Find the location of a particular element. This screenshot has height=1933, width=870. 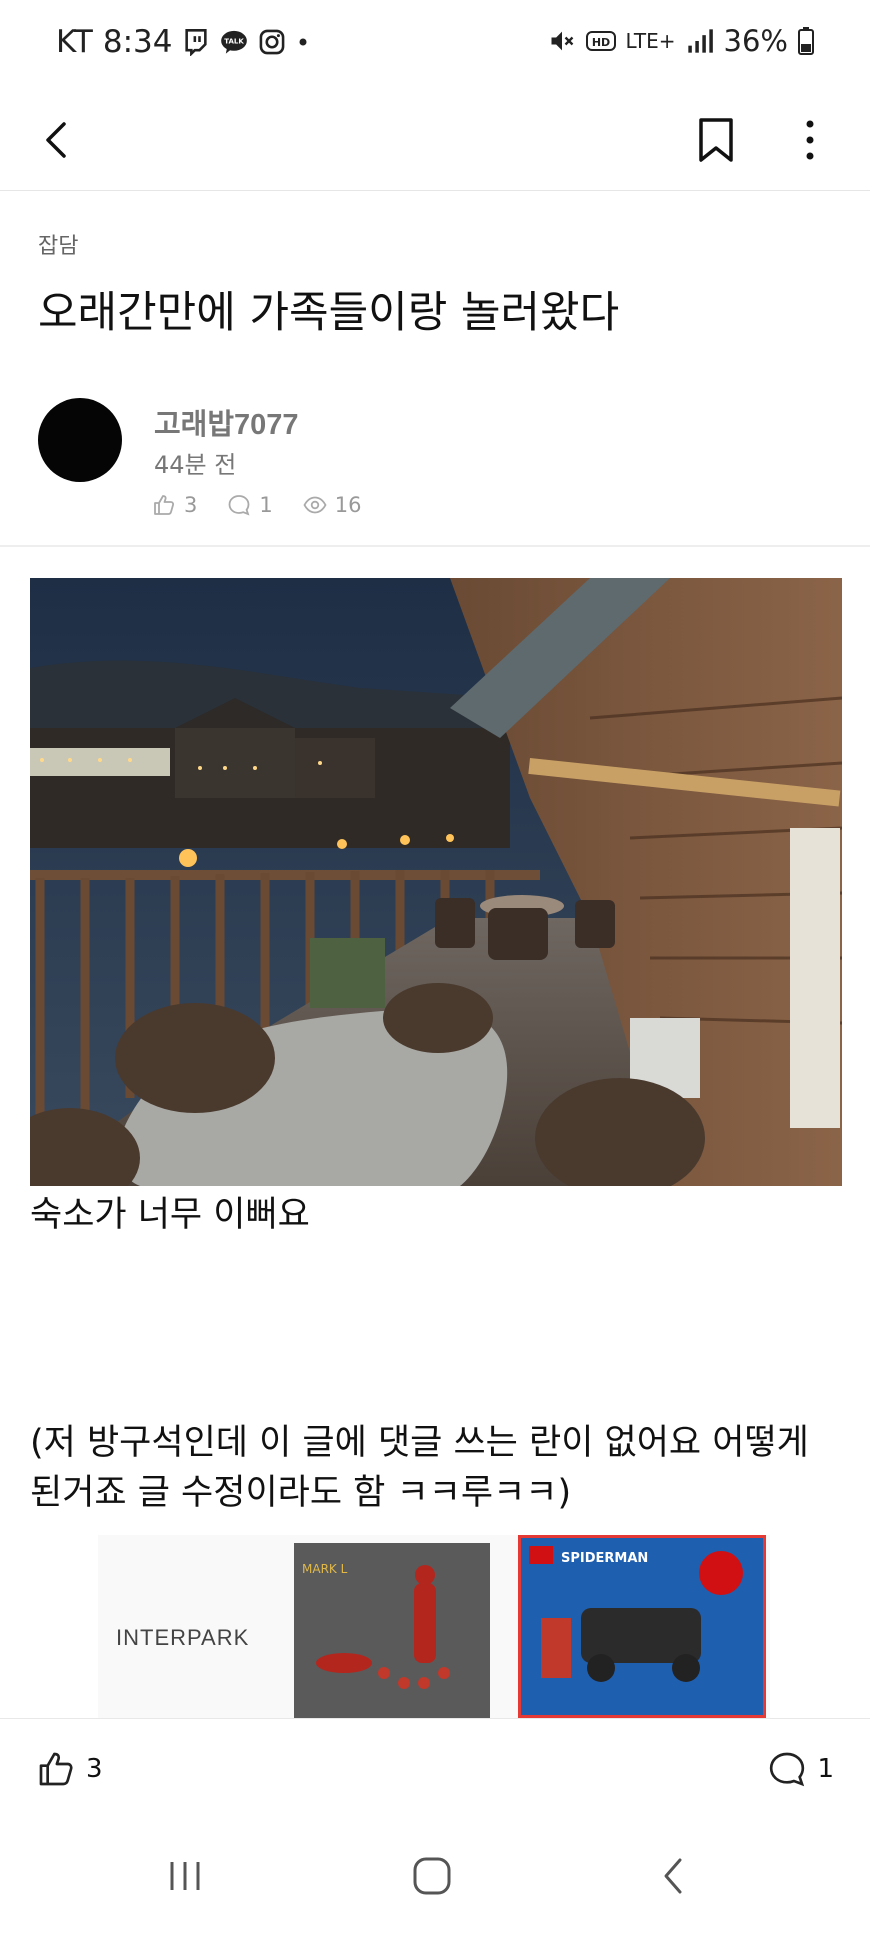

ad-product-image-1: MARK L is located at coordinates (392, 1630).